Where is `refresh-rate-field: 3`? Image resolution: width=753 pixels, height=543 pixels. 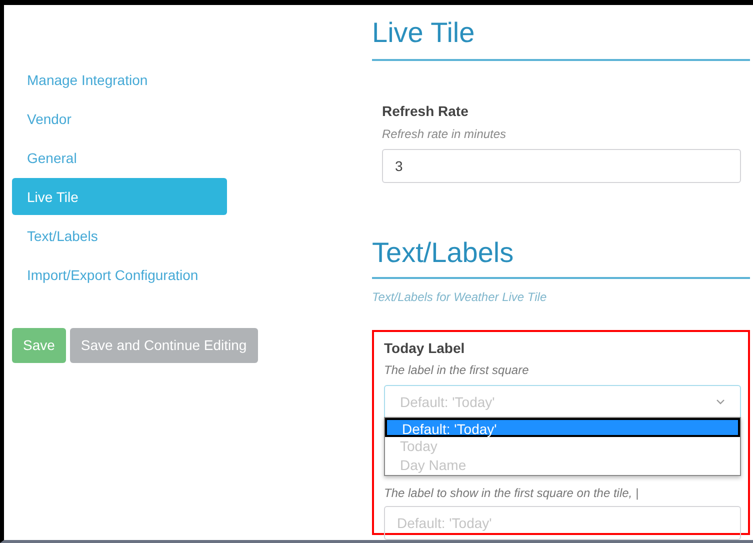
refresh-rate-field: 3 is located at coordinates (561, 166).